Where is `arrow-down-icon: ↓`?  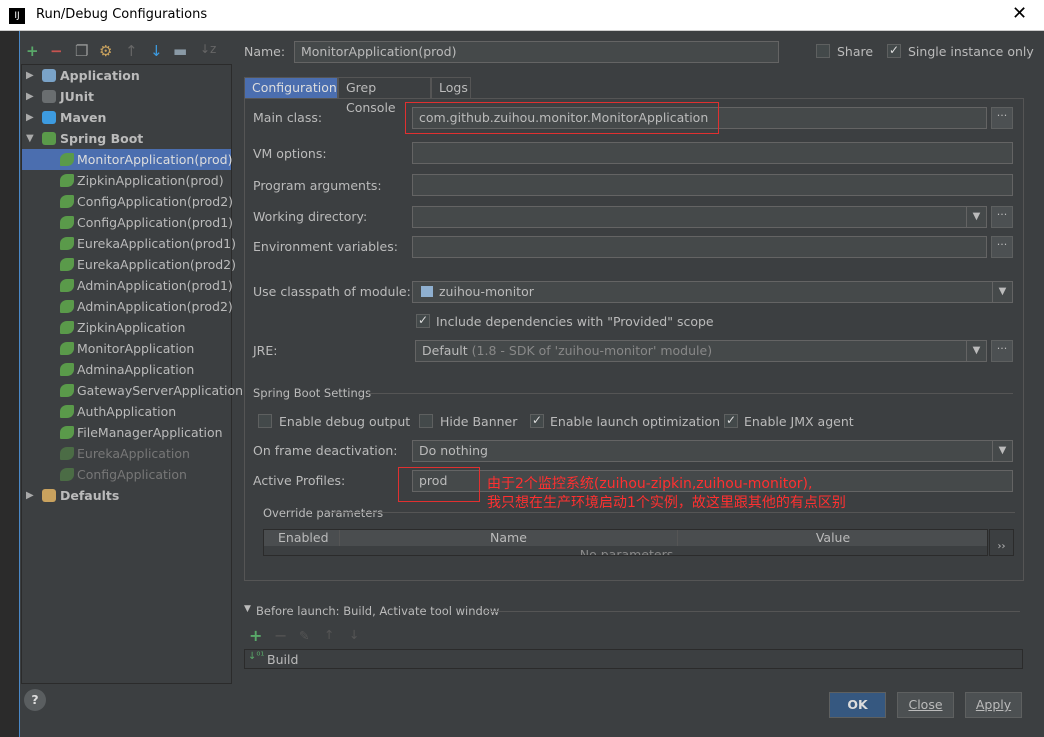
arrow-down-icon: ↓ is located at coordinates (156, 51).